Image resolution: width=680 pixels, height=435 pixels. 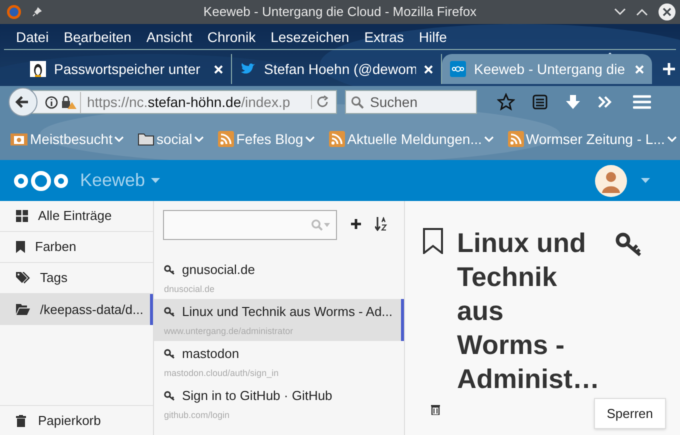 I want to click on tab-title: Keeweb - Untergang die, so click(x=550, y=69).